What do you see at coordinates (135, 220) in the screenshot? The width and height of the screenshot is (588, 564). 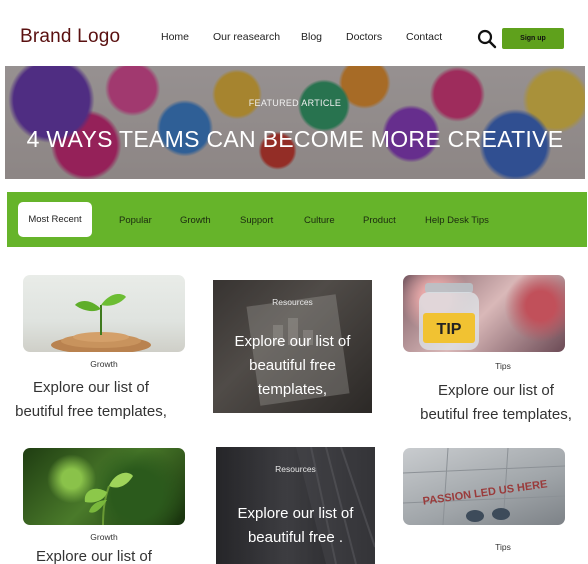 I see `tab-popular: Popular` at bounding box center [135, 220].